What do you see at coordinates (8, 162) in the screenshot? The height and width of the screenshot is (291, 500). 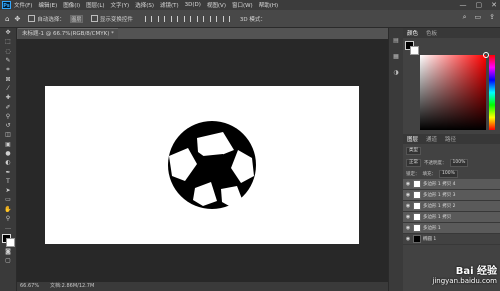 I see `dodge-tool-icon: ◐` at bounding box center [8, 162].